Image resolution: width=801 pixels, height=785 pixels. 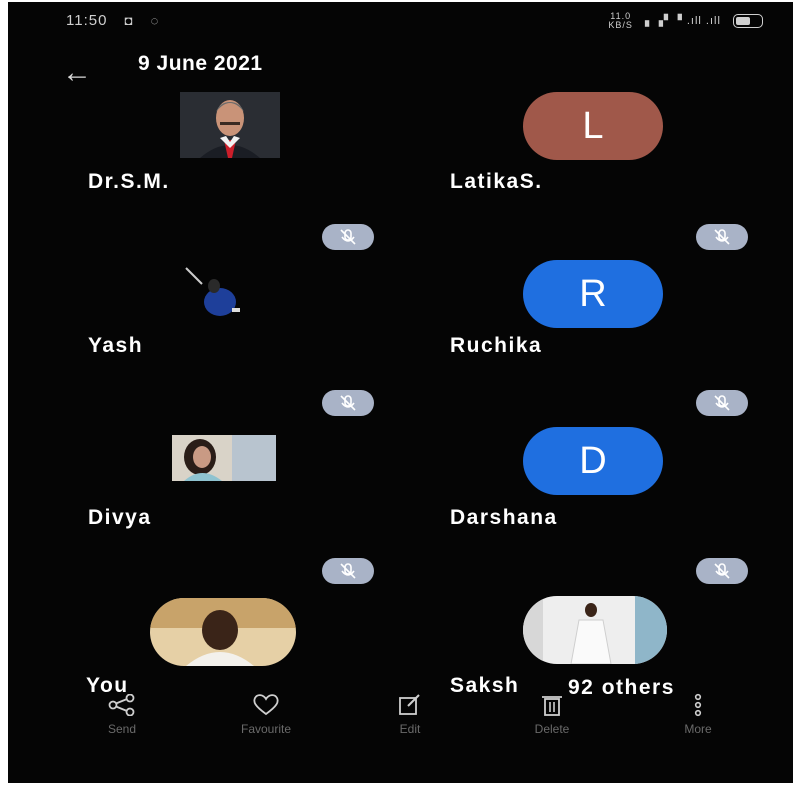 What do you see at coordinates (122, 705) in the screenshot?
I see `share-icon` at bounding box center [122, 705].